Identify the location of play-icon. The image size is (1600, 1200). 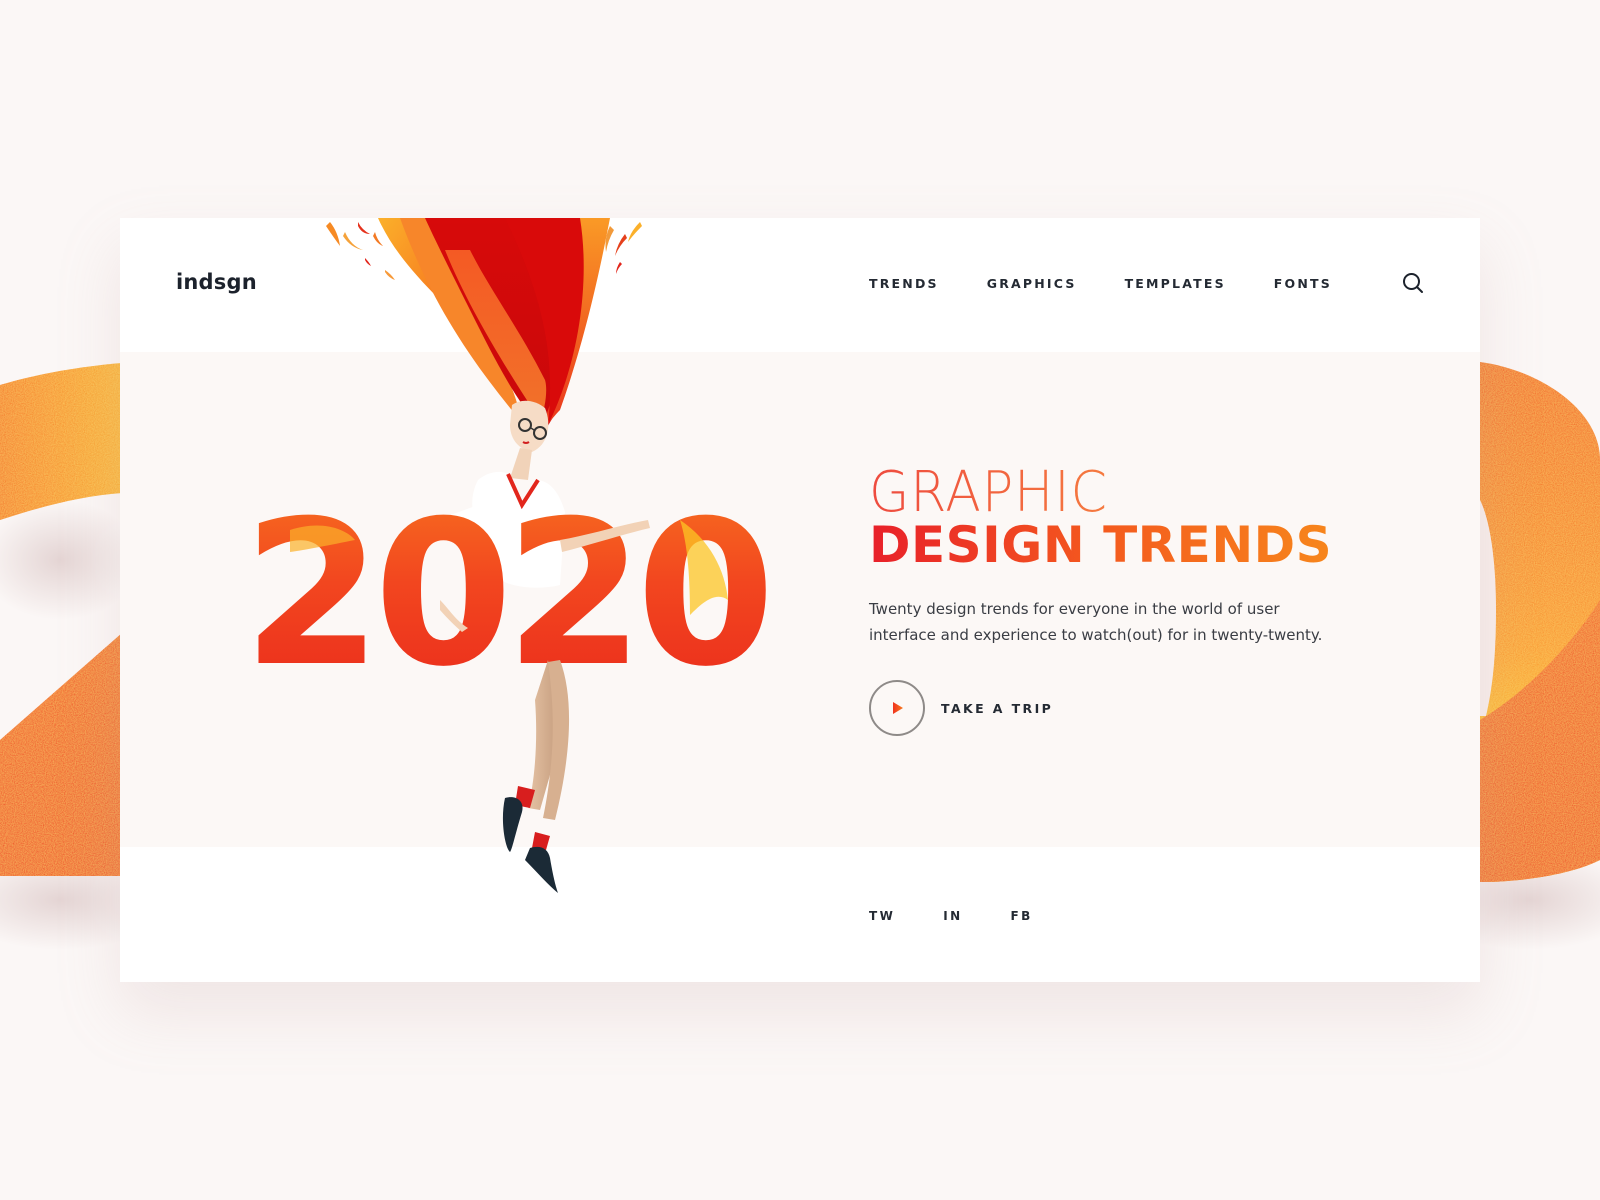
(898, 708).